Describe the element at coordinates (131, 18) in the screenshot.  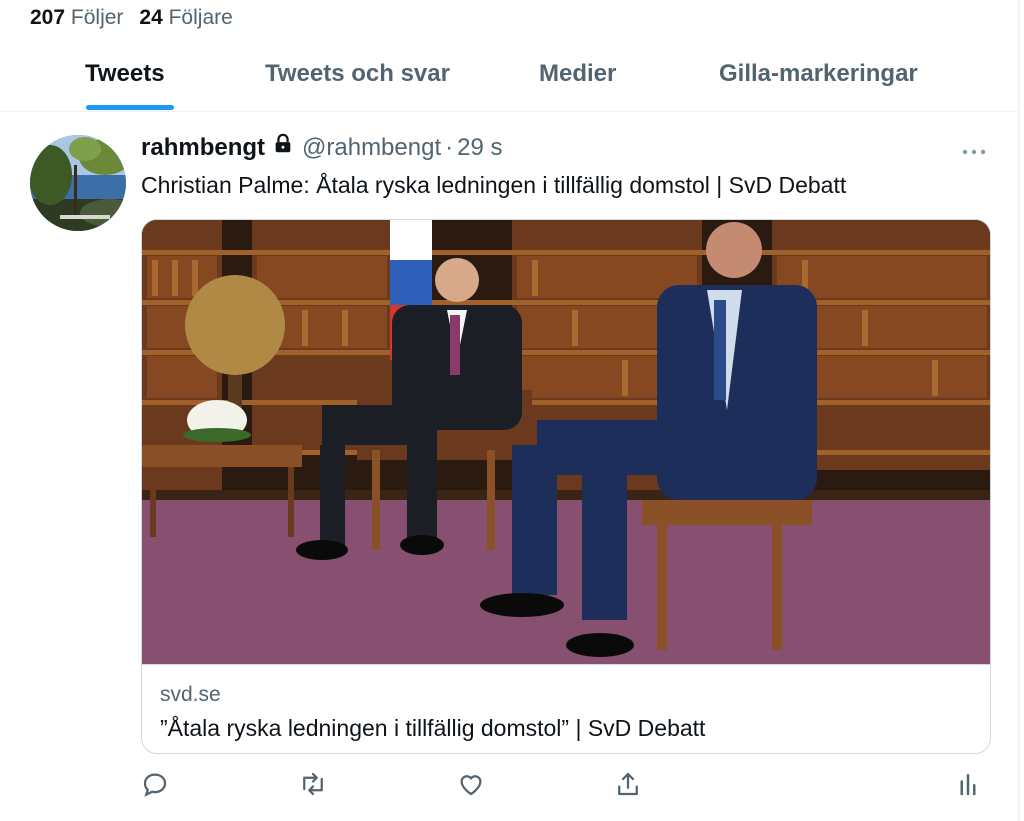
I see `profile-follow-stats: 207 Följer 24 Följare` at that location.